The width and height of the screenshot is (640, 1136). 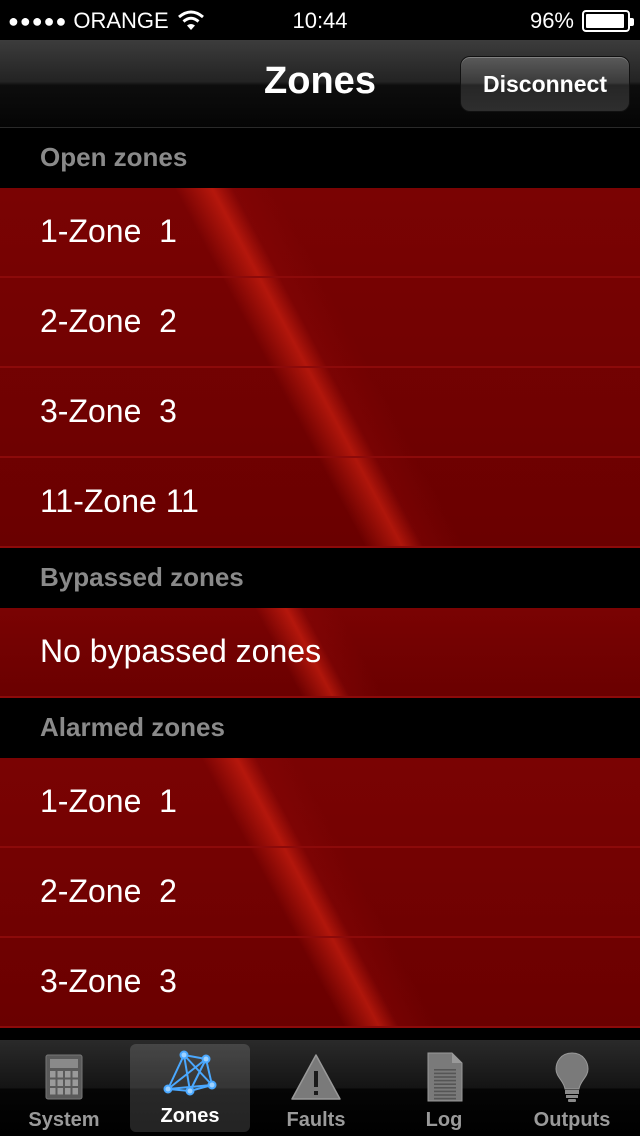 I want to click on list-item: 11-Zone 11, so click(x=320, y=503).